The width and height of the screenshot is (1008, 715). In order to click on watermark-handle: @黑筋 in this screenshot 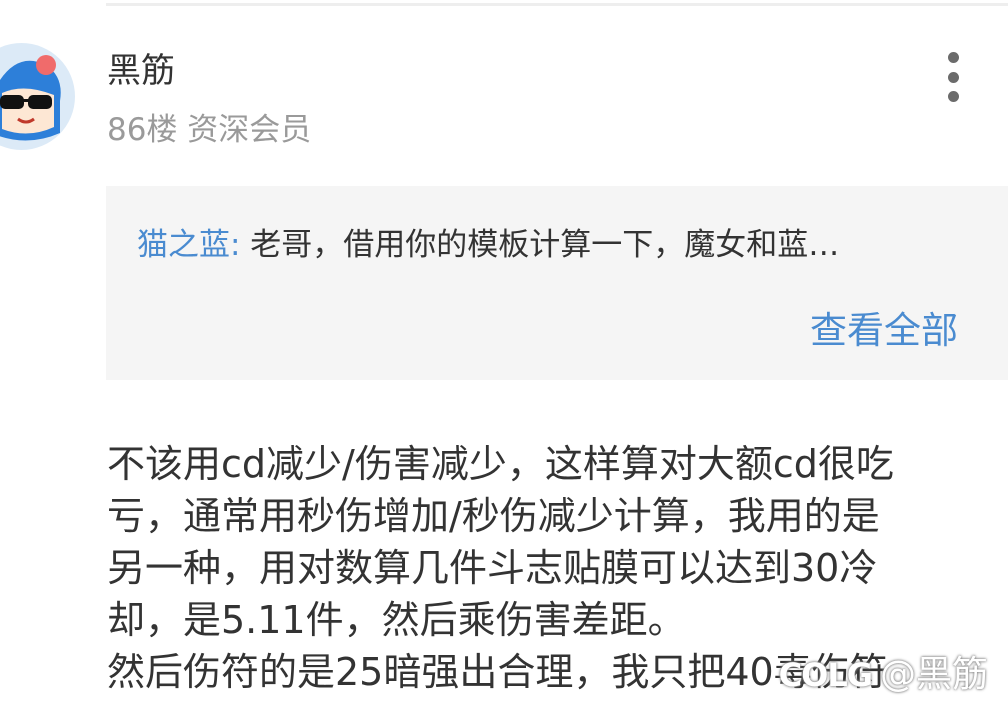, I will do `click(933, 674)`.